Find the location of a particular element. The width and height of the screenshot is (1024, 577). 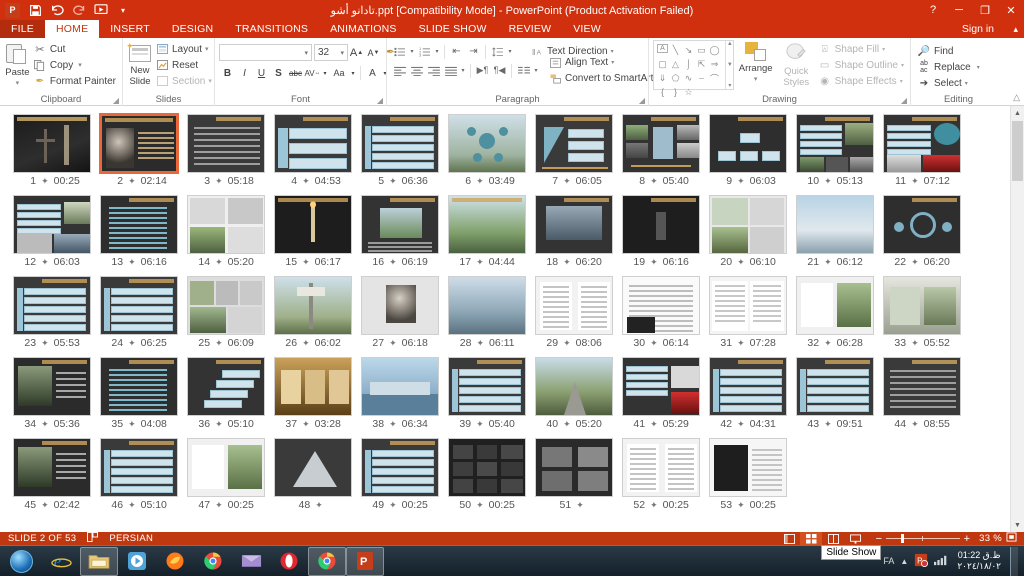

drawing-dialog-launcher-icon: ◢ is located at coordinates (904, 100).